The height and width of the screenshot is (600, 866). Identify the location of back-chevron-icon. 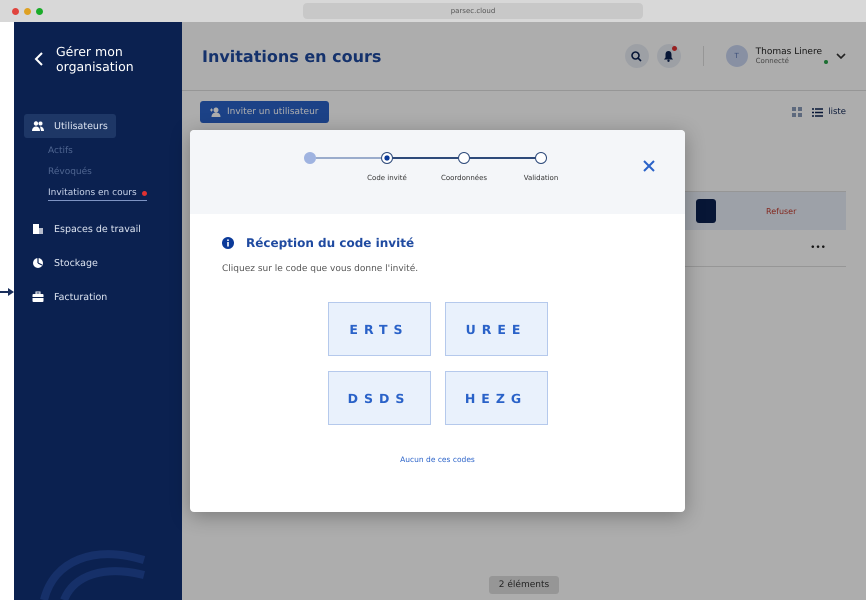
(39, 59).